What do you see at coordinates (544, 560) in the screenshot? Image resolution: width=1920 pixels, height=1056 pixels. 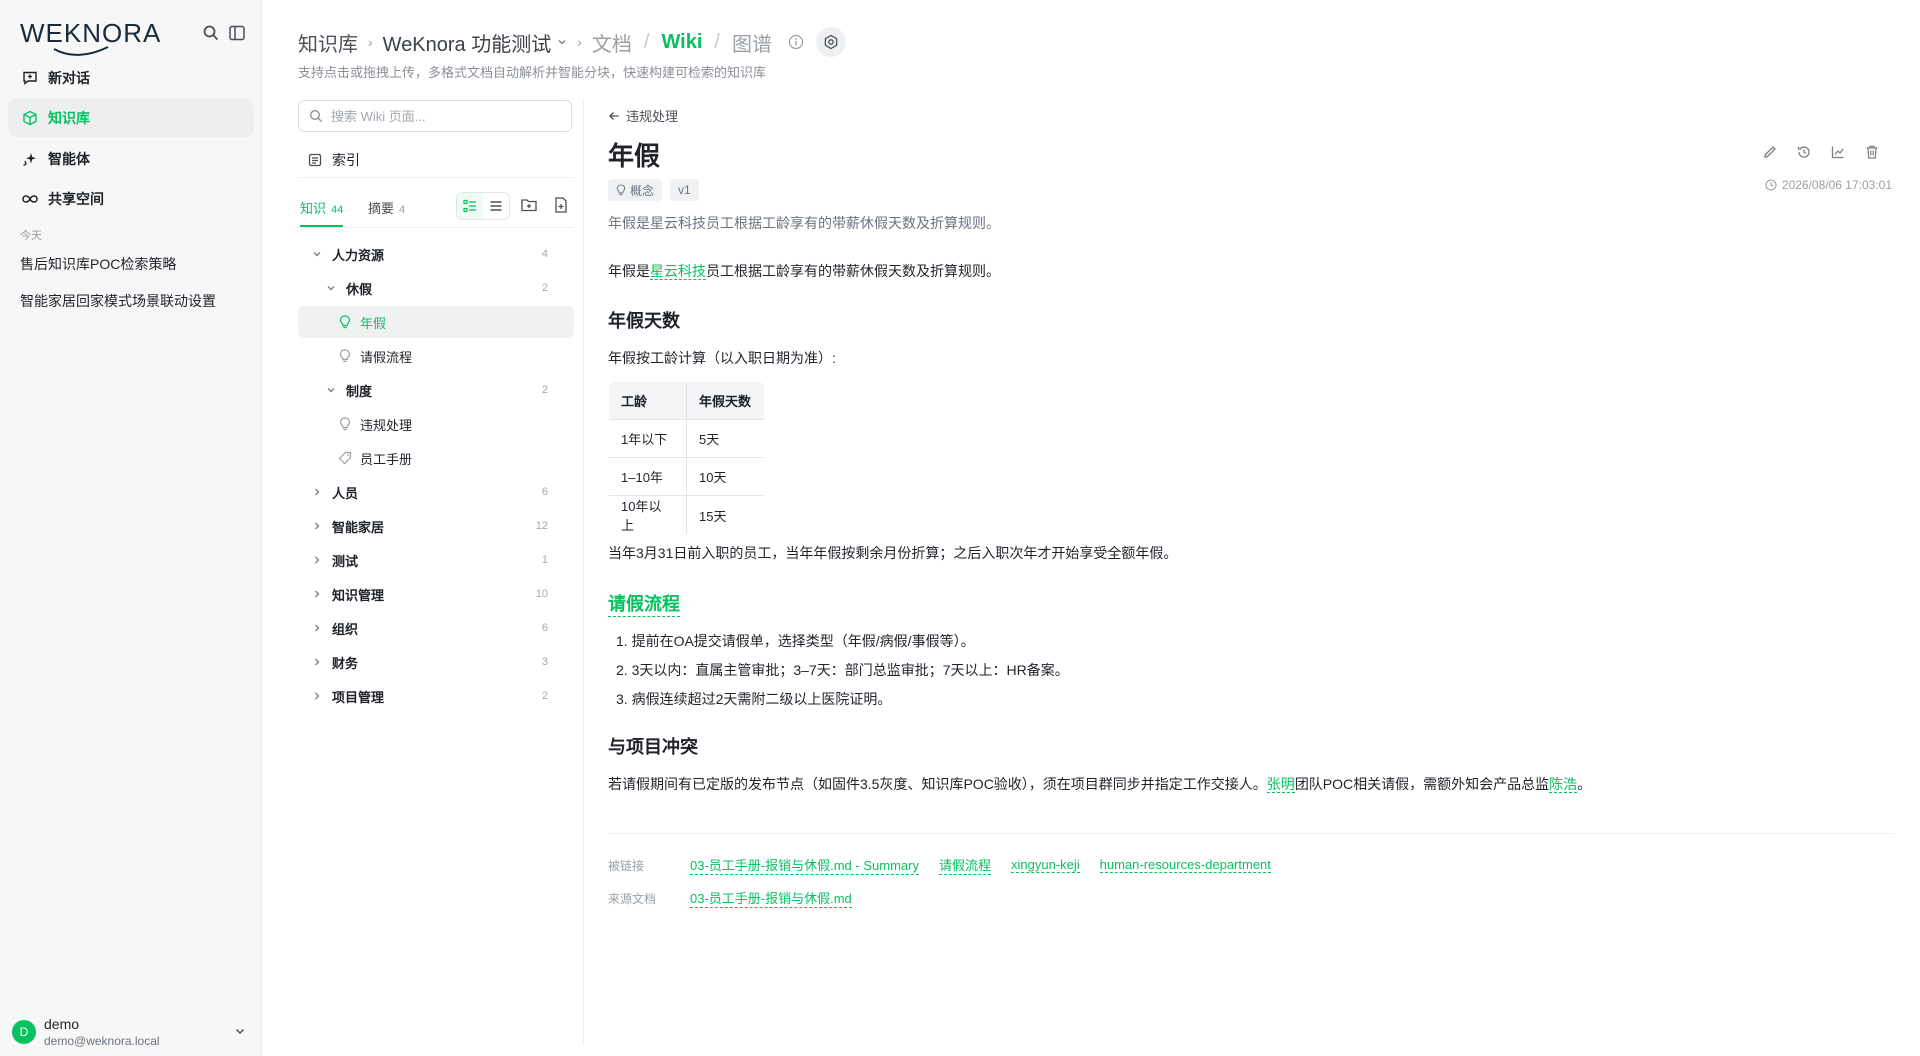 I see `tree-count: 1` at bounding box center [544, 560].